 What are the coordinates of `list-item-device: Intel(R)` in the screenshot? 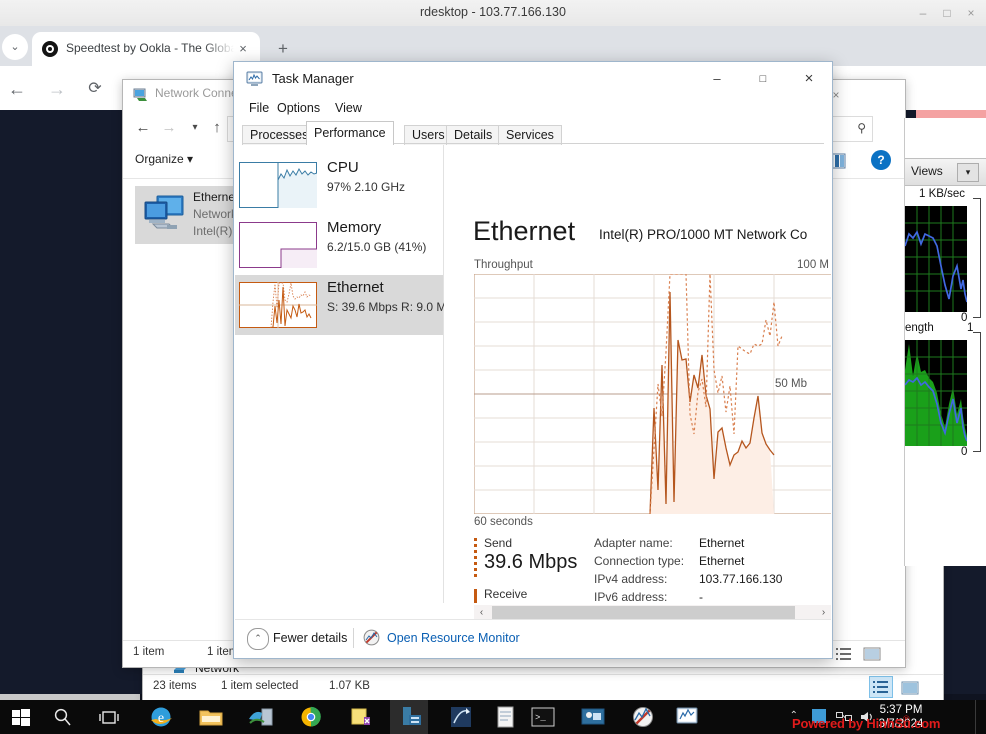 It's located at (213, 231).